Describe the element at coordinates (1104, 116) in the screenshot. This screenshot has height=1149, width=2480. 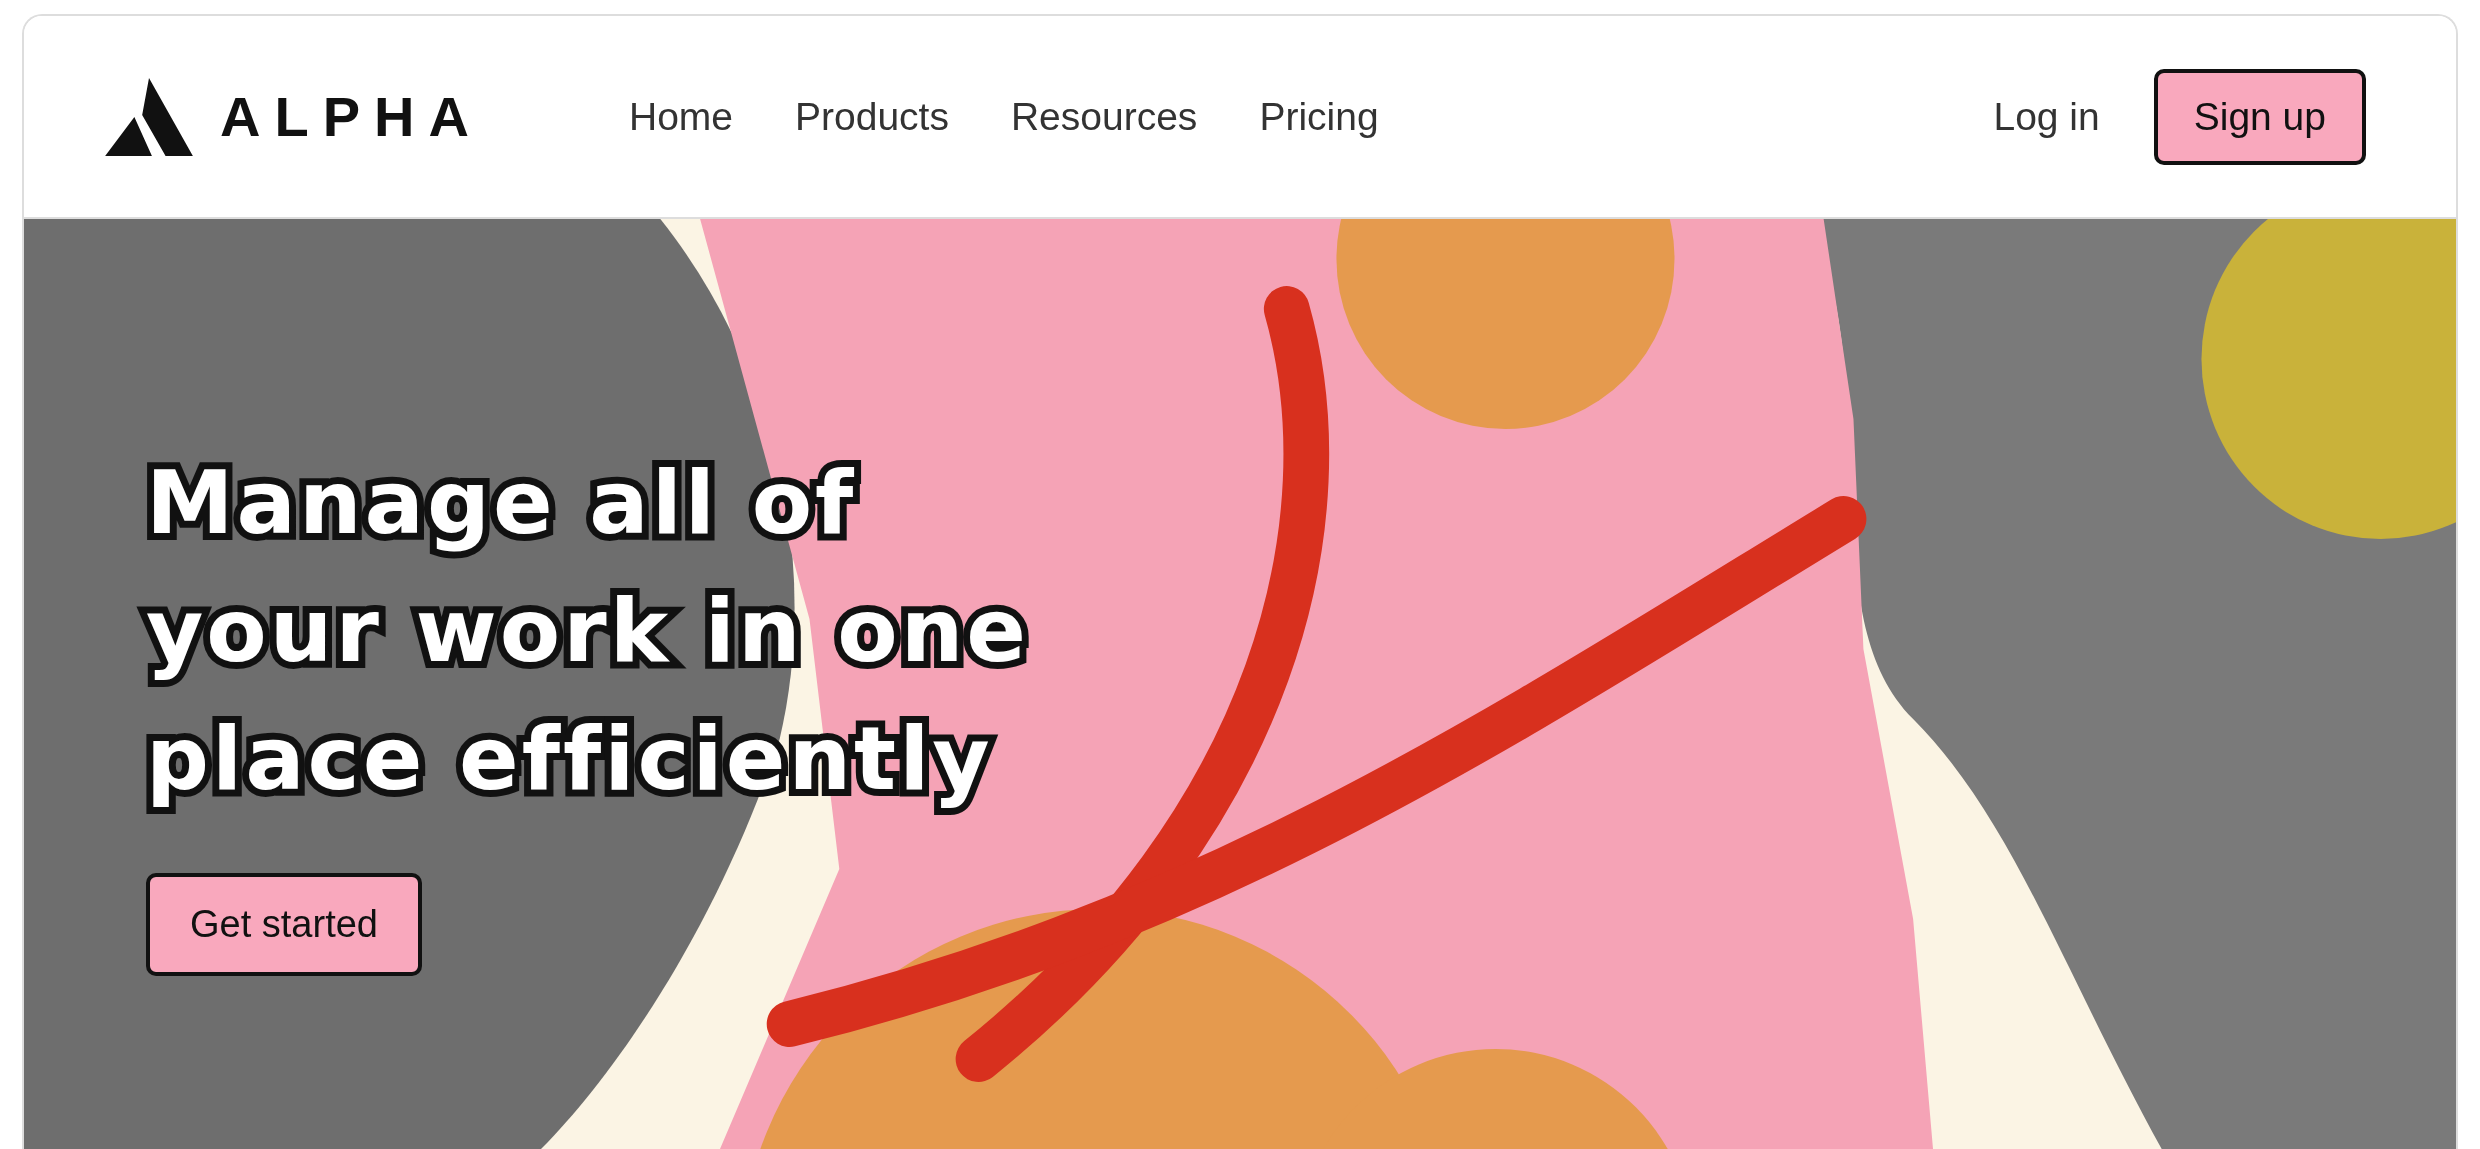
I see `nav-link: Resources` at that location.